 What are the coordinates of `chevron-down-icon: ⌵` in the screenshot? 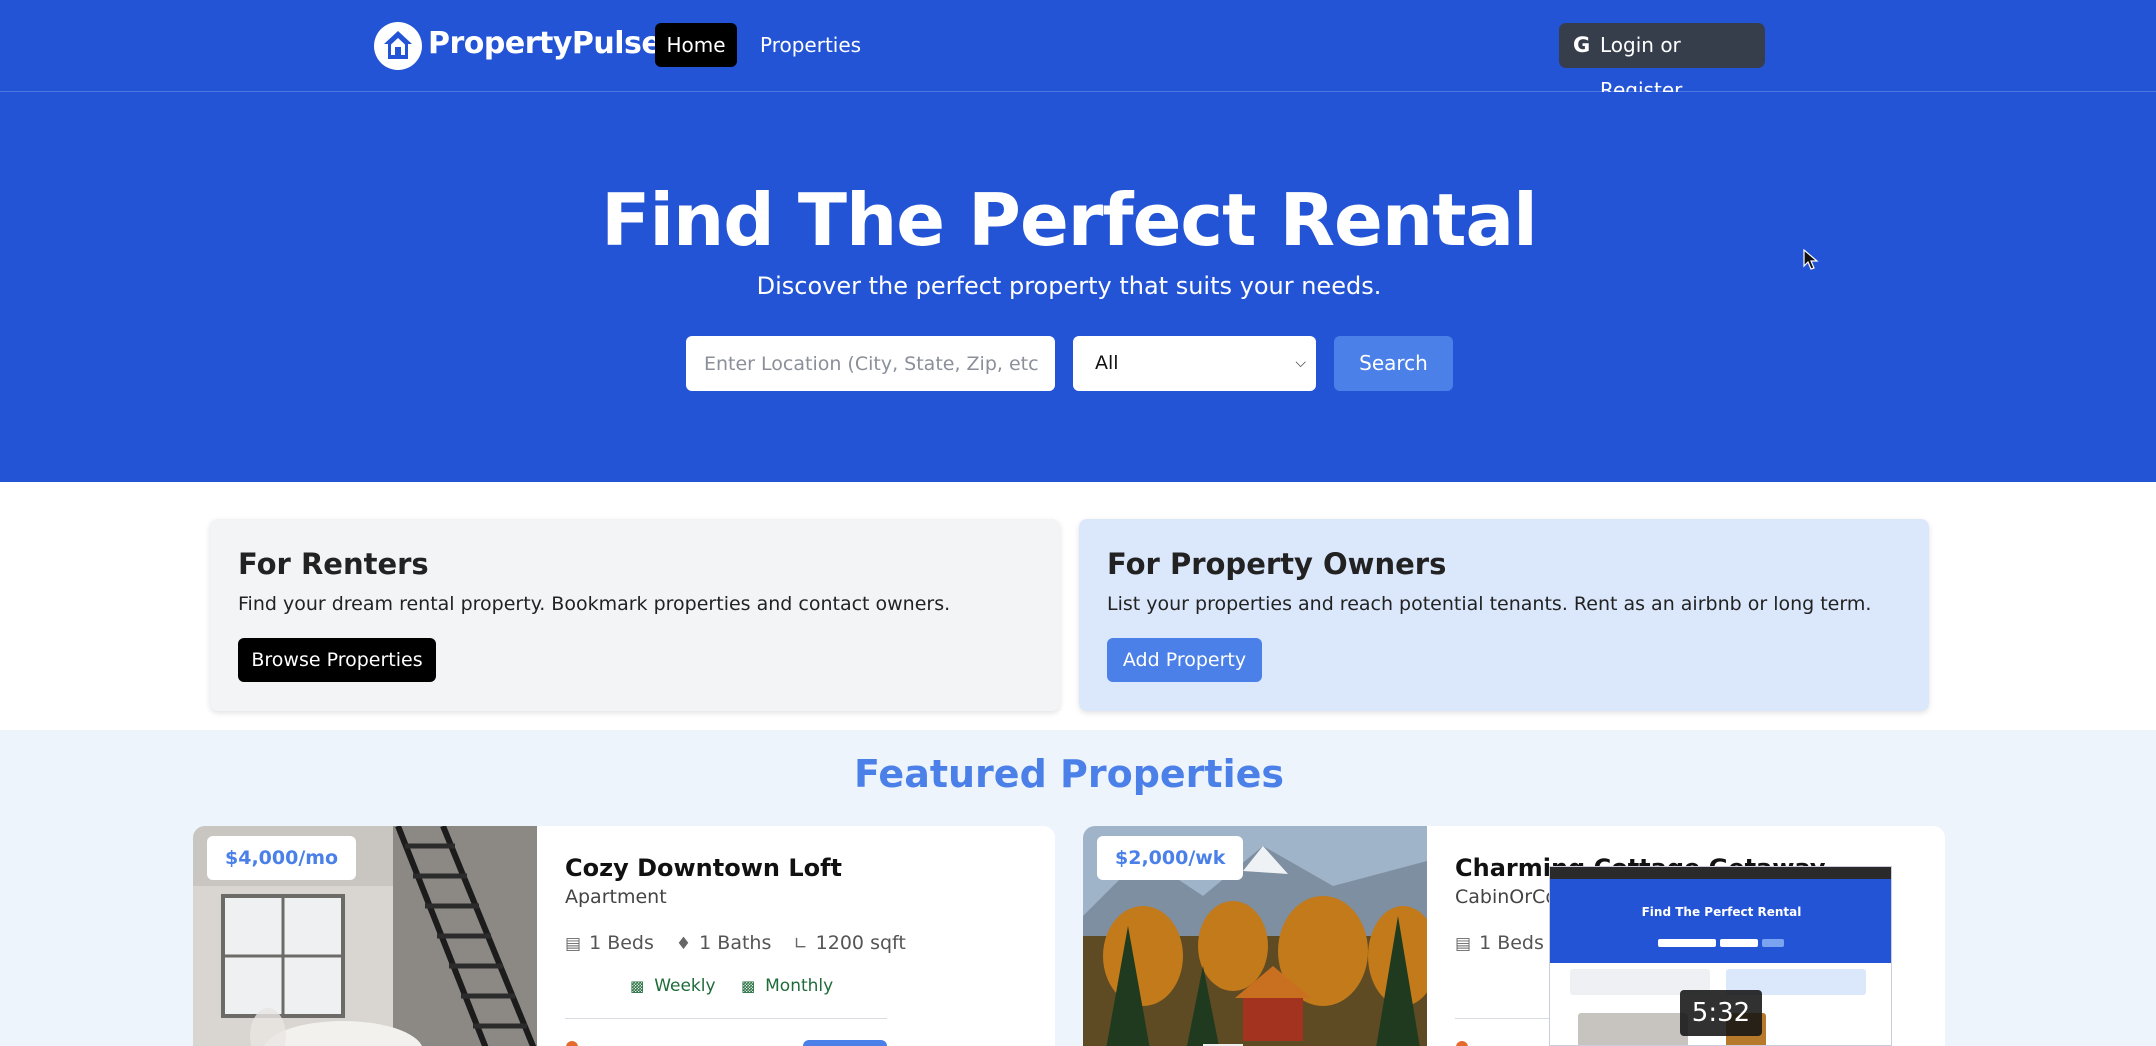 It's located at (1300, 363).